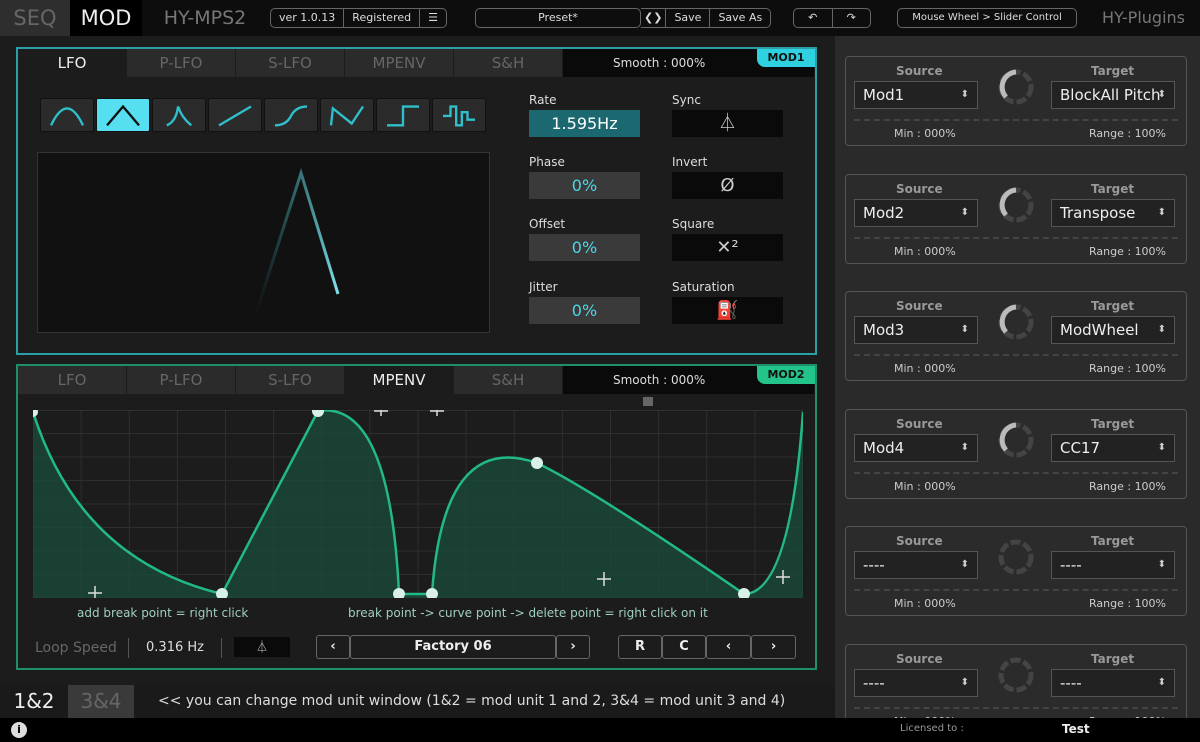 Image resolution: width=1200 pixels, height=742 pixels. What do you see at coordinates (101, 701) in the screenshot?
I see `unit-3-4-tab: 3&4` at bounding box center [101, 701].